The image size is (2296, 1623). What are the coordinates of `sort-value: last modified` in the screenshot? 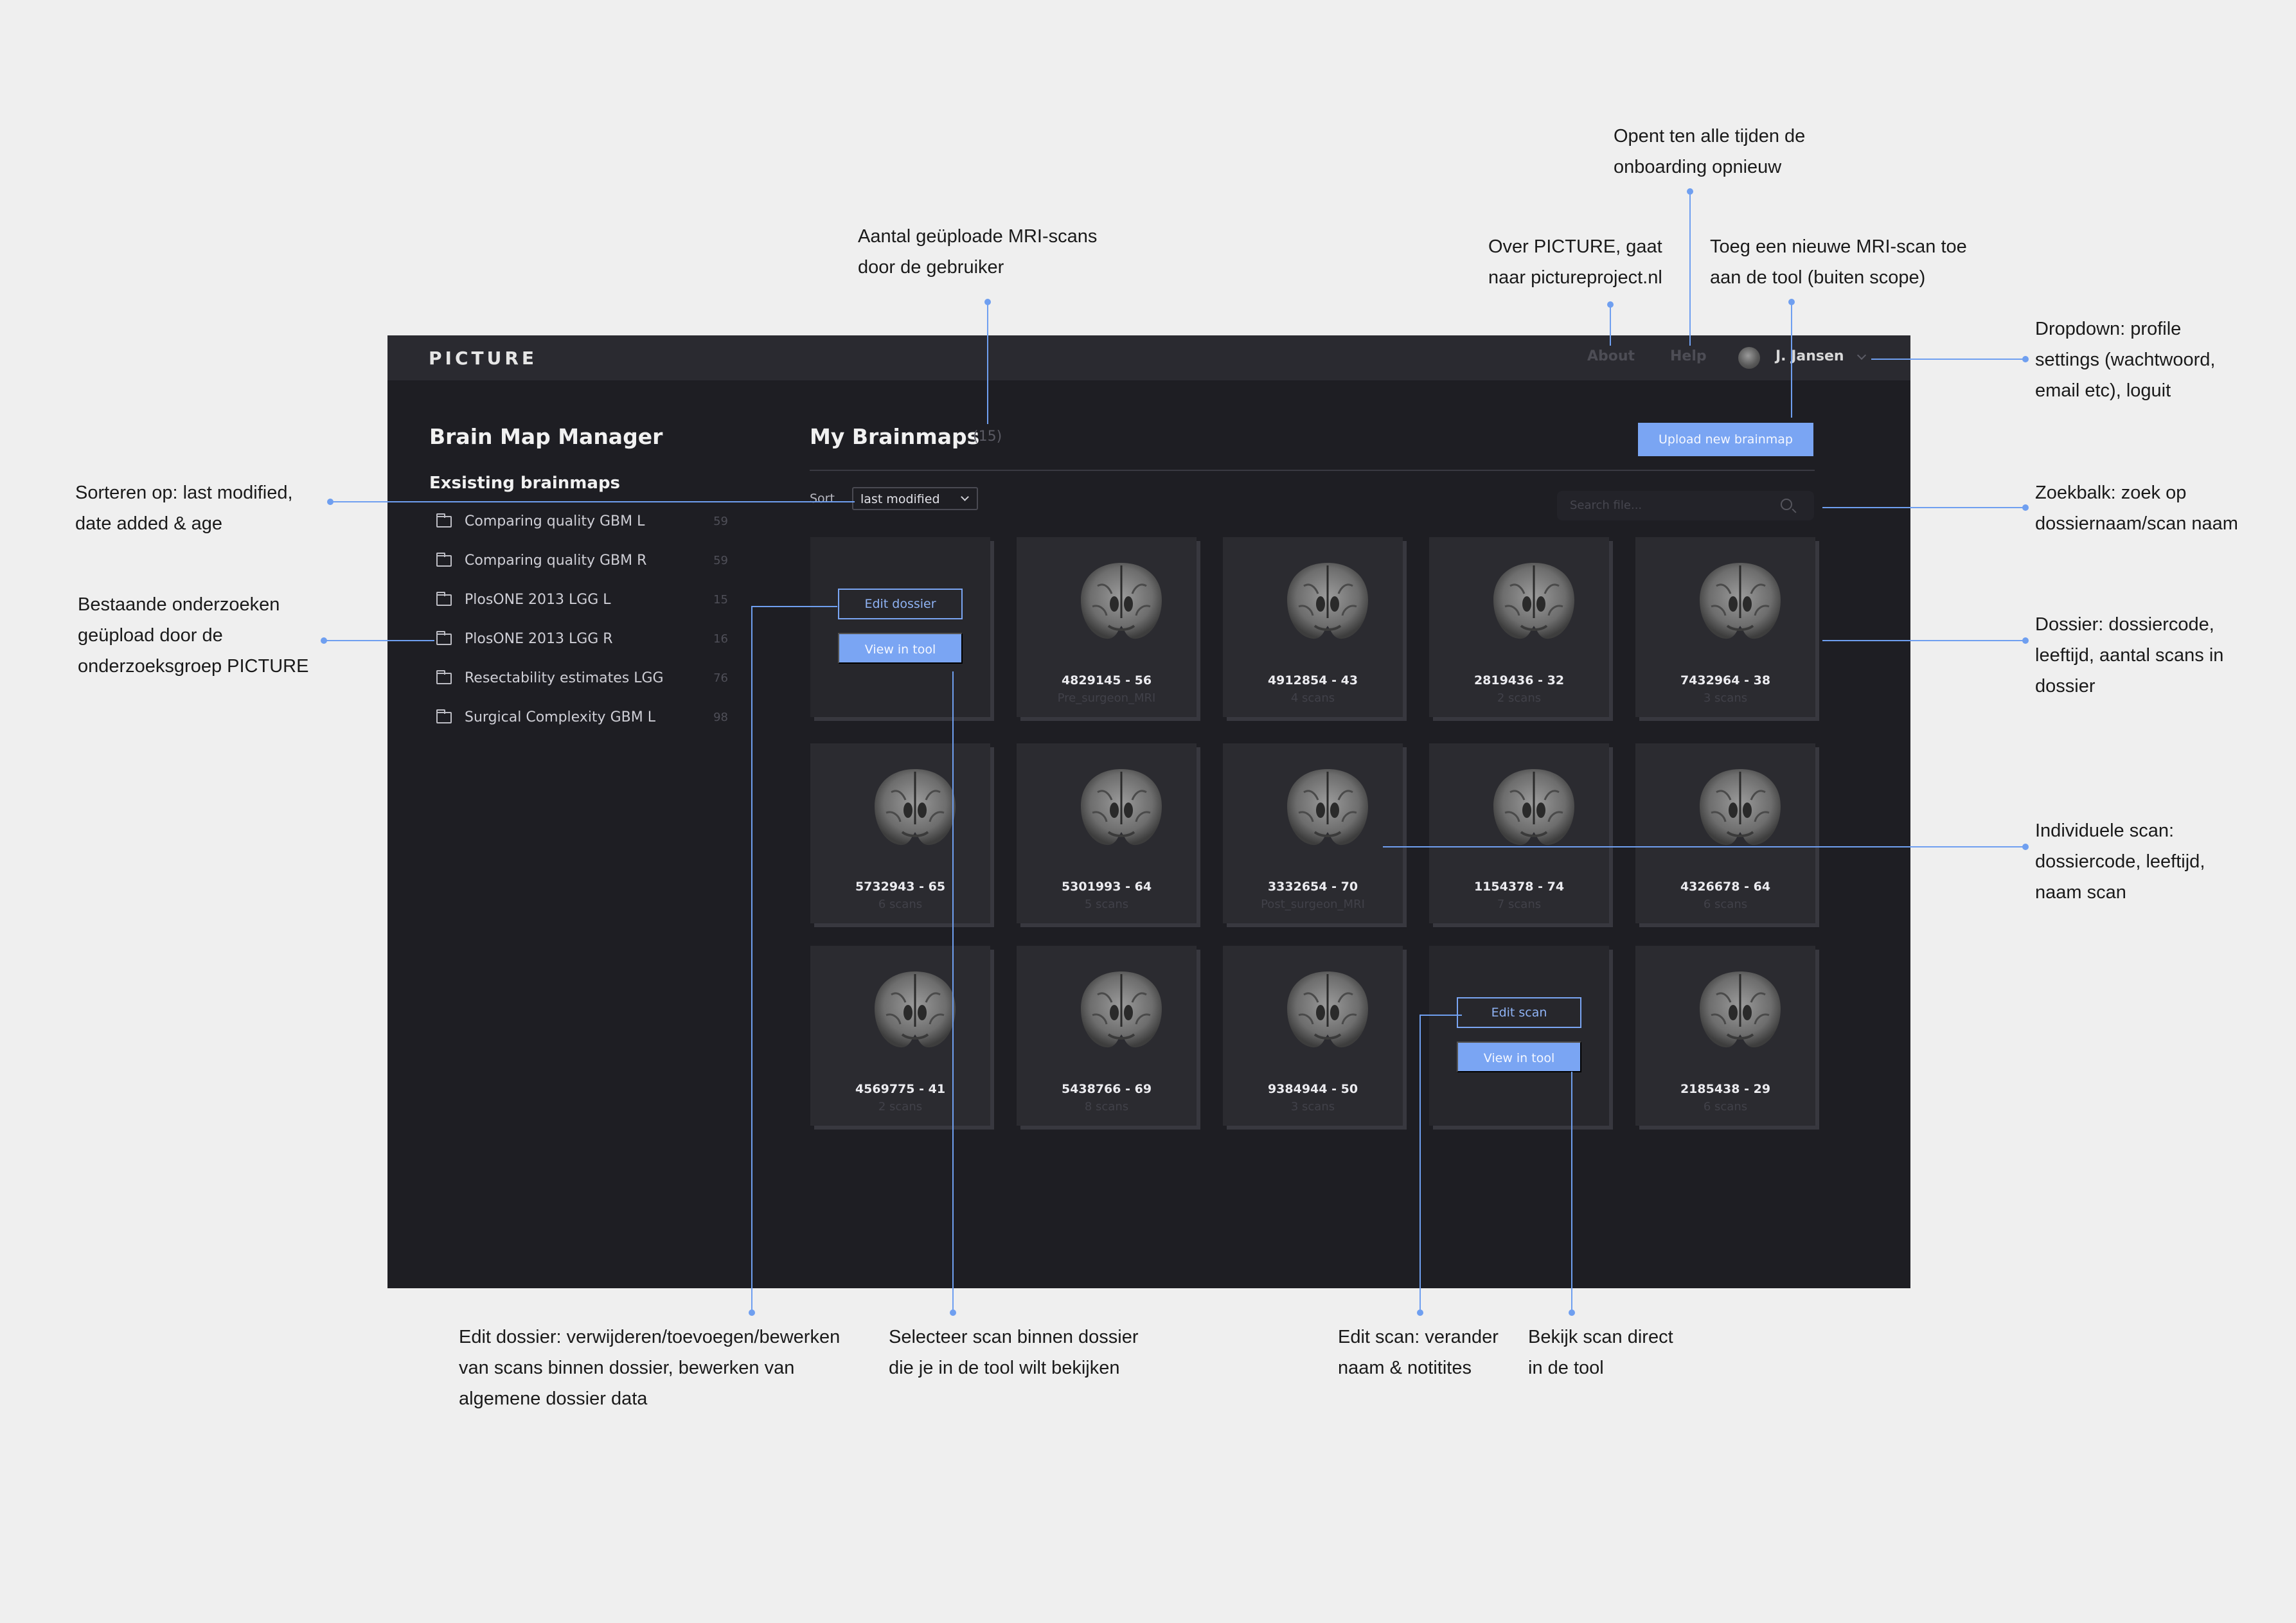 It's located at (900, 499).